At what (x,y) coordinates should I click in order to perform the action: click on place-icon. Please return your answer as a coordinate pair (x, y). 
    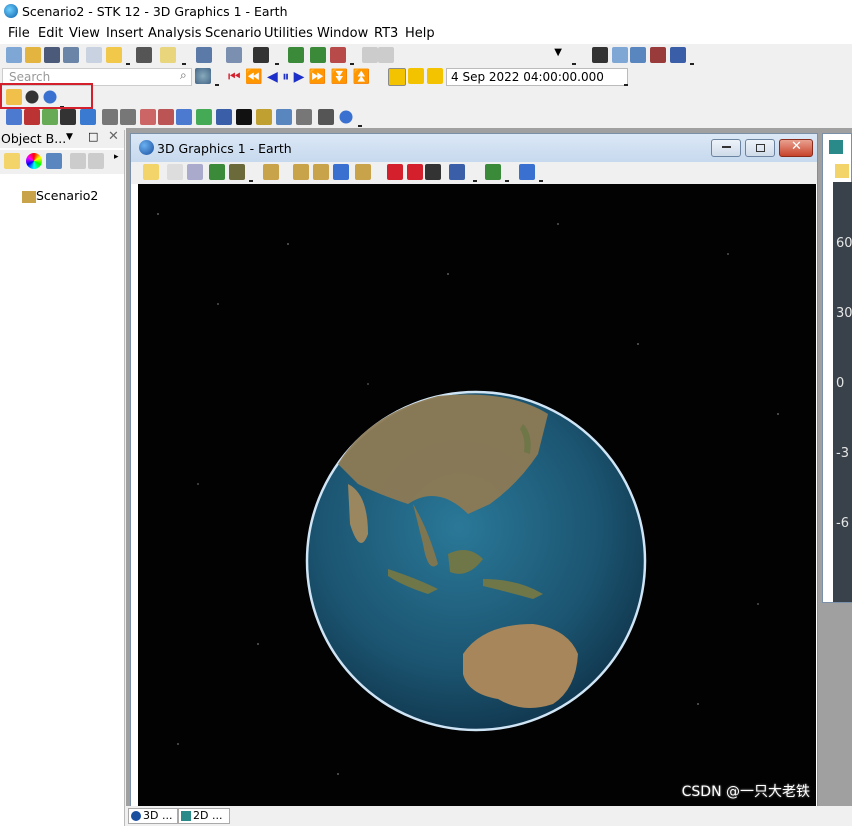
    Looking at the image, I should click on (50, 117).